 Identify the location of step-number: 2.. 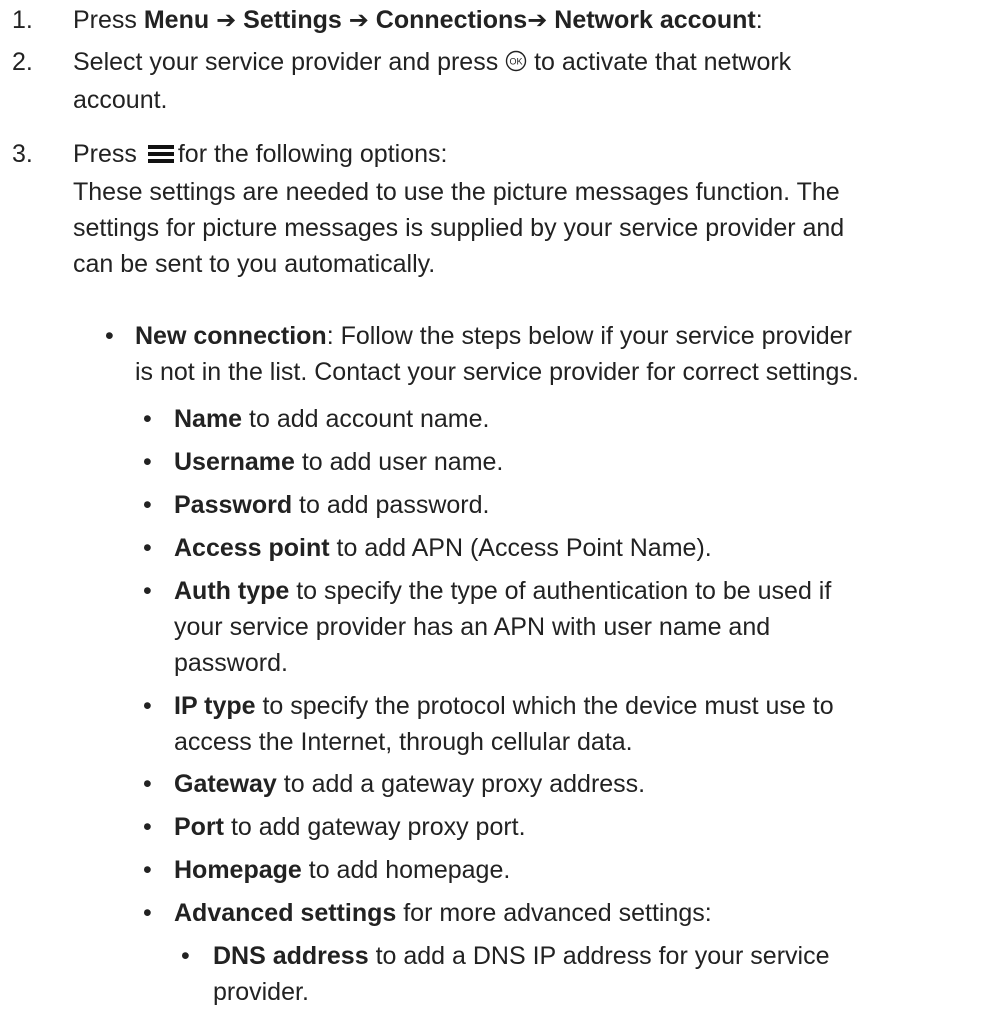
(22, 62).